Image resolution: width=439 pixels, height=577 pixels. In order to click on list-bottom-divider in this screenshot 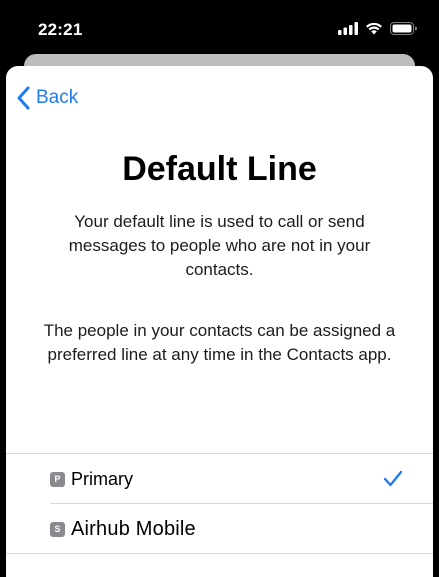, I will do `click(219, 553)`.